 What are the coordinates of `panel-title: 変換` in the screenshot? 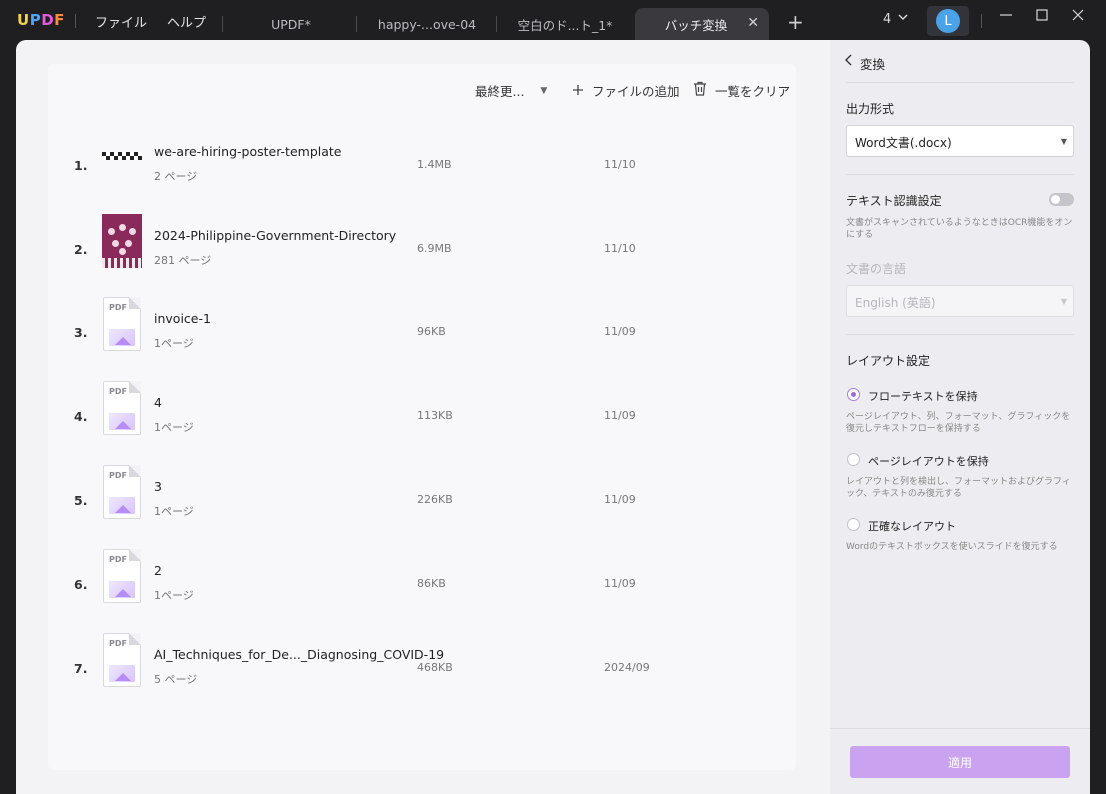 It's located at (873, 64).